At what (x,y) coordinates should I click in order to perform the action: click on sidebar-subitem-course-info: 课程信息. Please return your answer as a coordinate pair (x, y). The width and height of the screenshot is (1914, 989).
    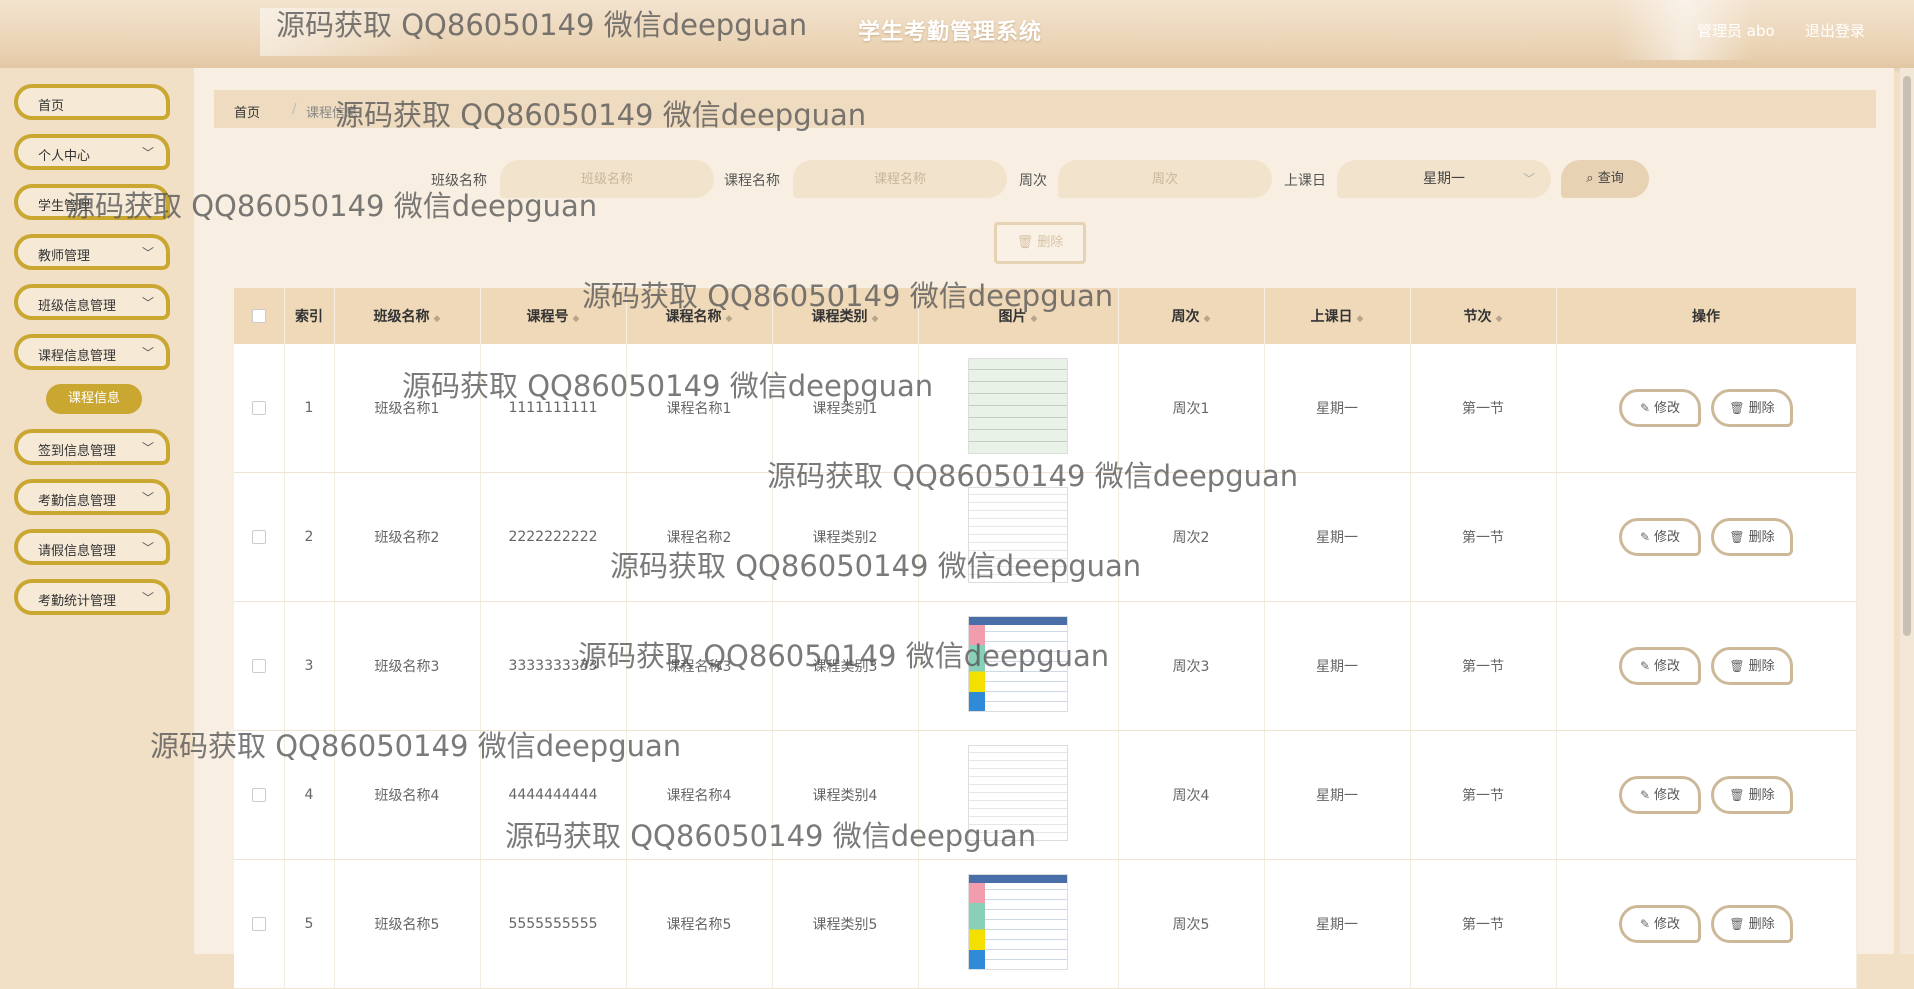
    Looking at the image, I should click on (94, 399).